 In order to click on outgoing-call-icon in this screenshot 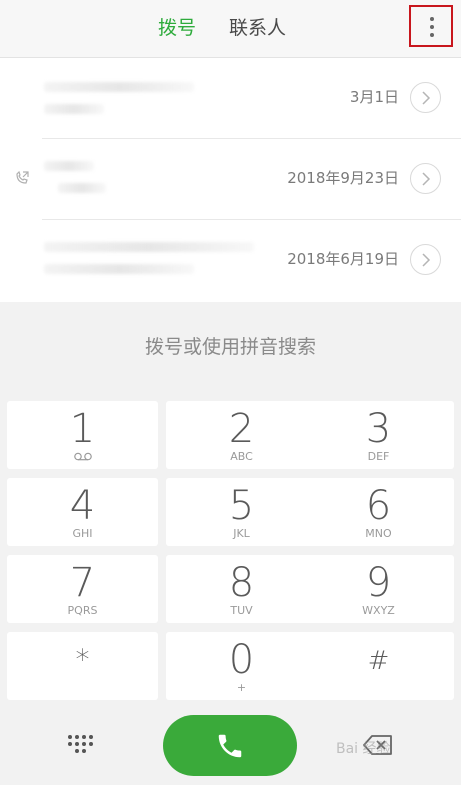, I will do `click(22, 177)`.